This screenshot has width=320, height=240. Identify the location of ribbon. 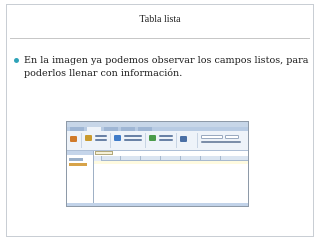
(157, 141).